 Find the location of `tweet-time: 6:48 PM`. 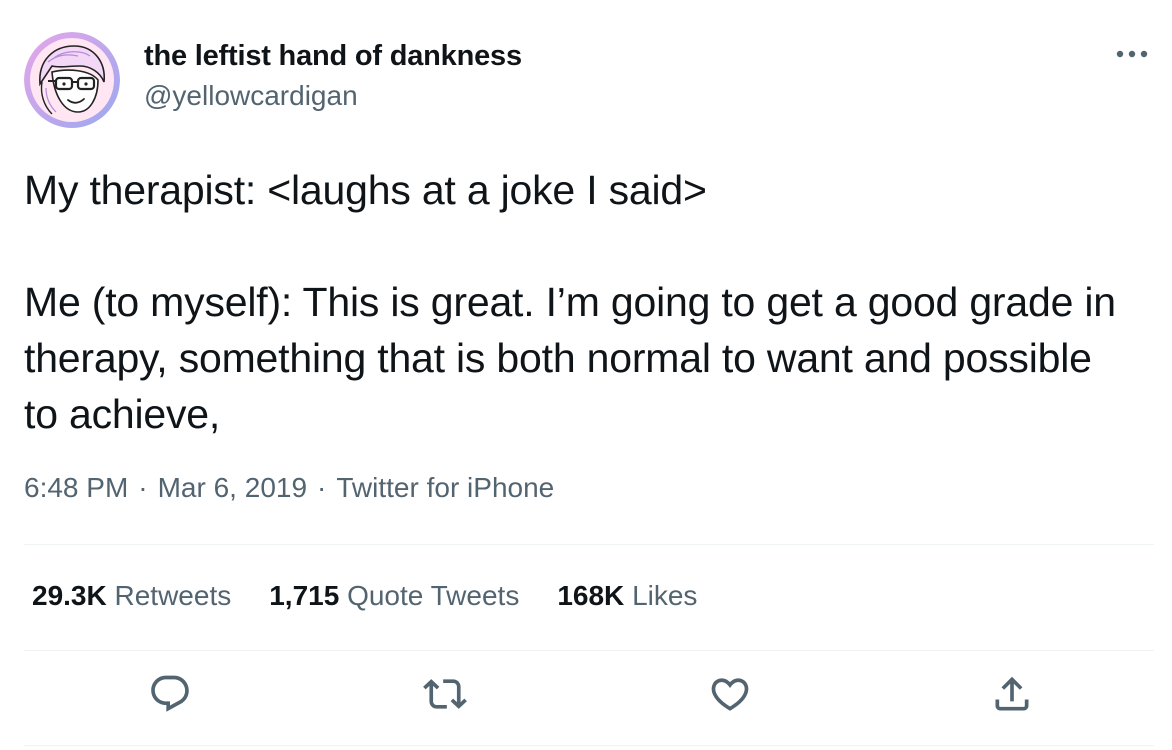

tweet-time: 6:48 PM is located at coordinates (76, 487).